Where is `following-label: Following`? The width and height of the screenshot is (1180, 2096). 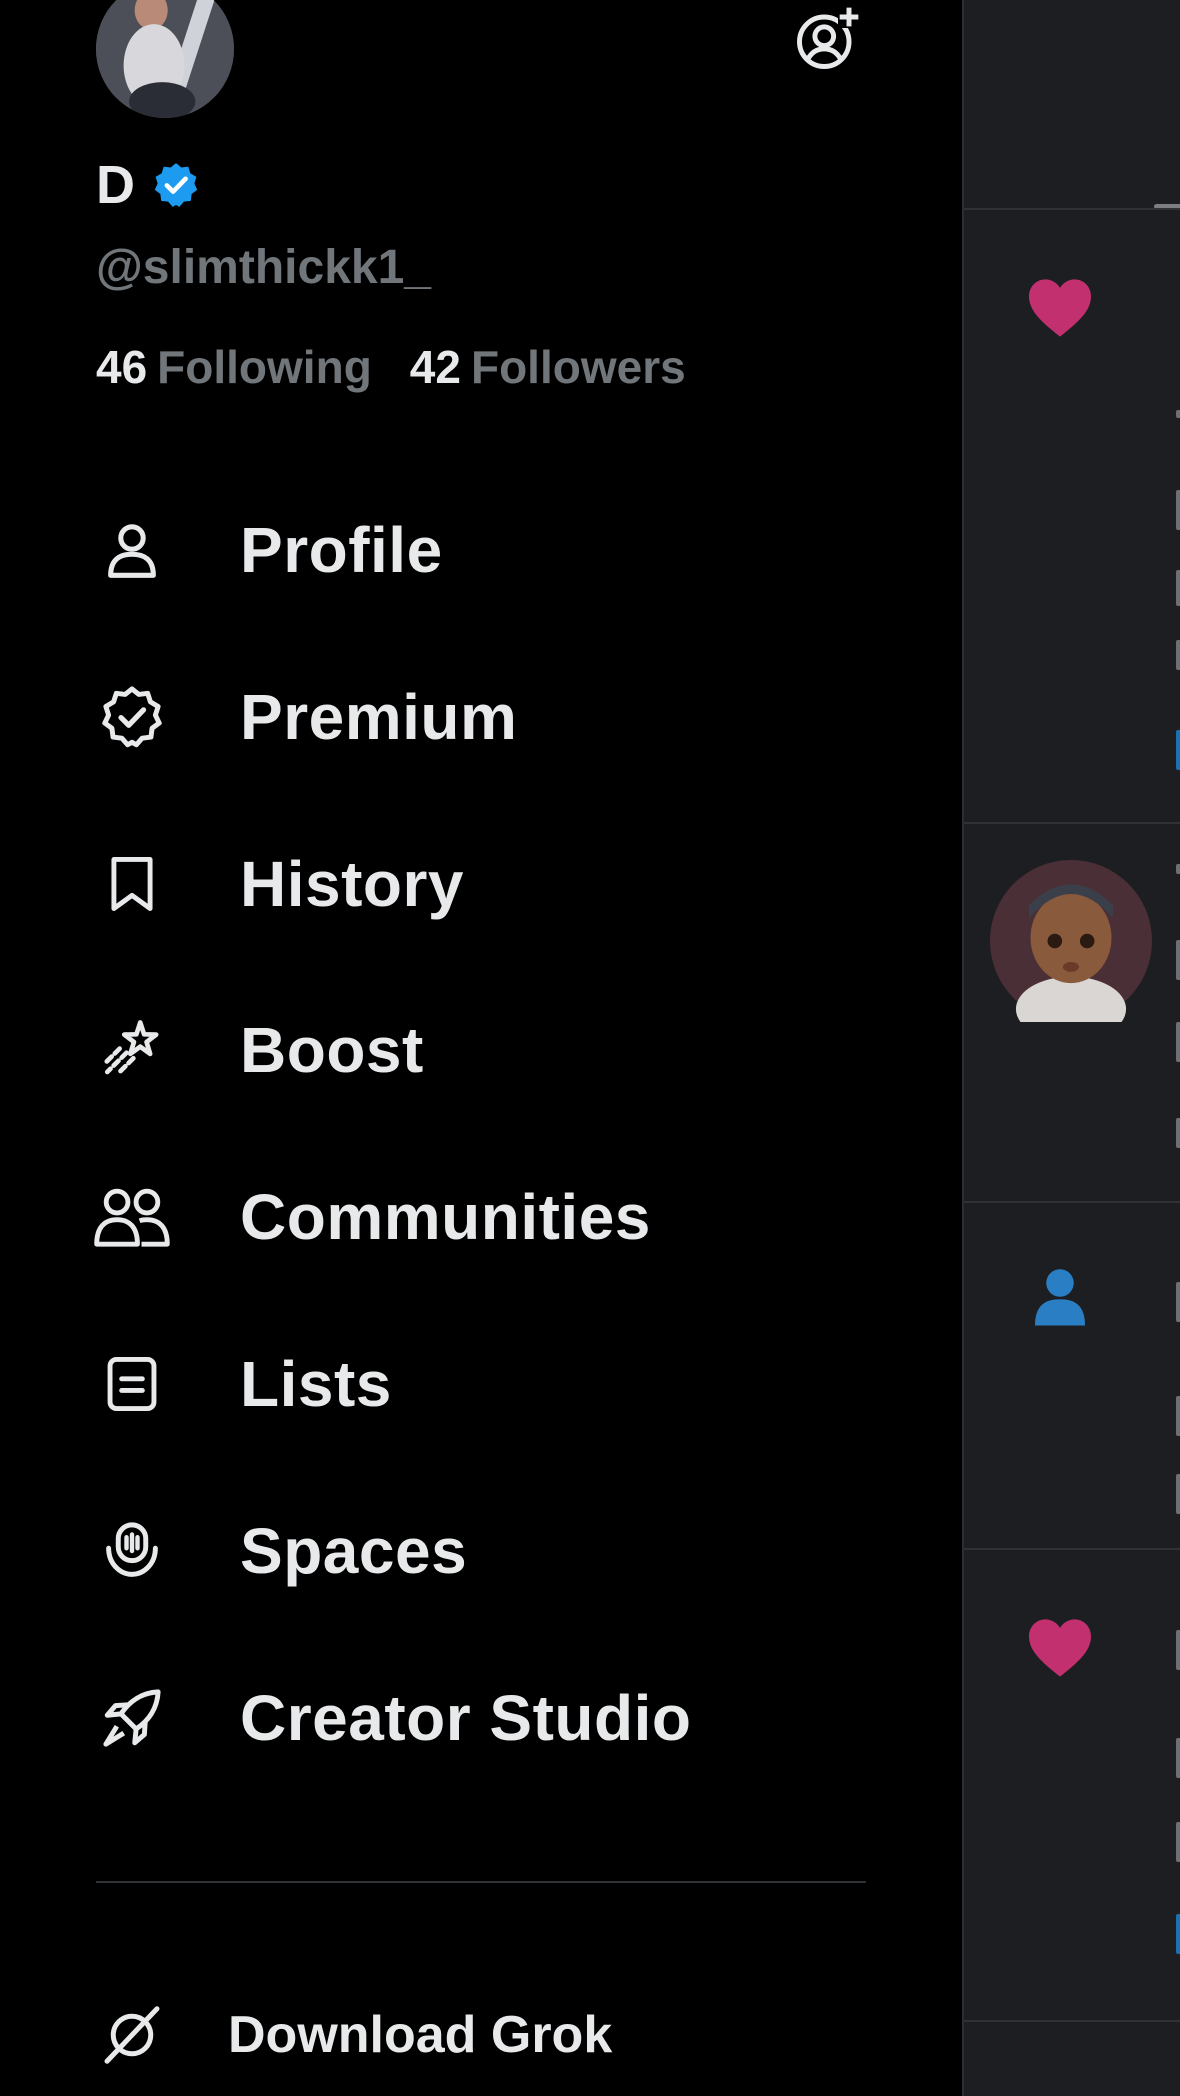
following-label: Following is located at coordinates (264, 367).